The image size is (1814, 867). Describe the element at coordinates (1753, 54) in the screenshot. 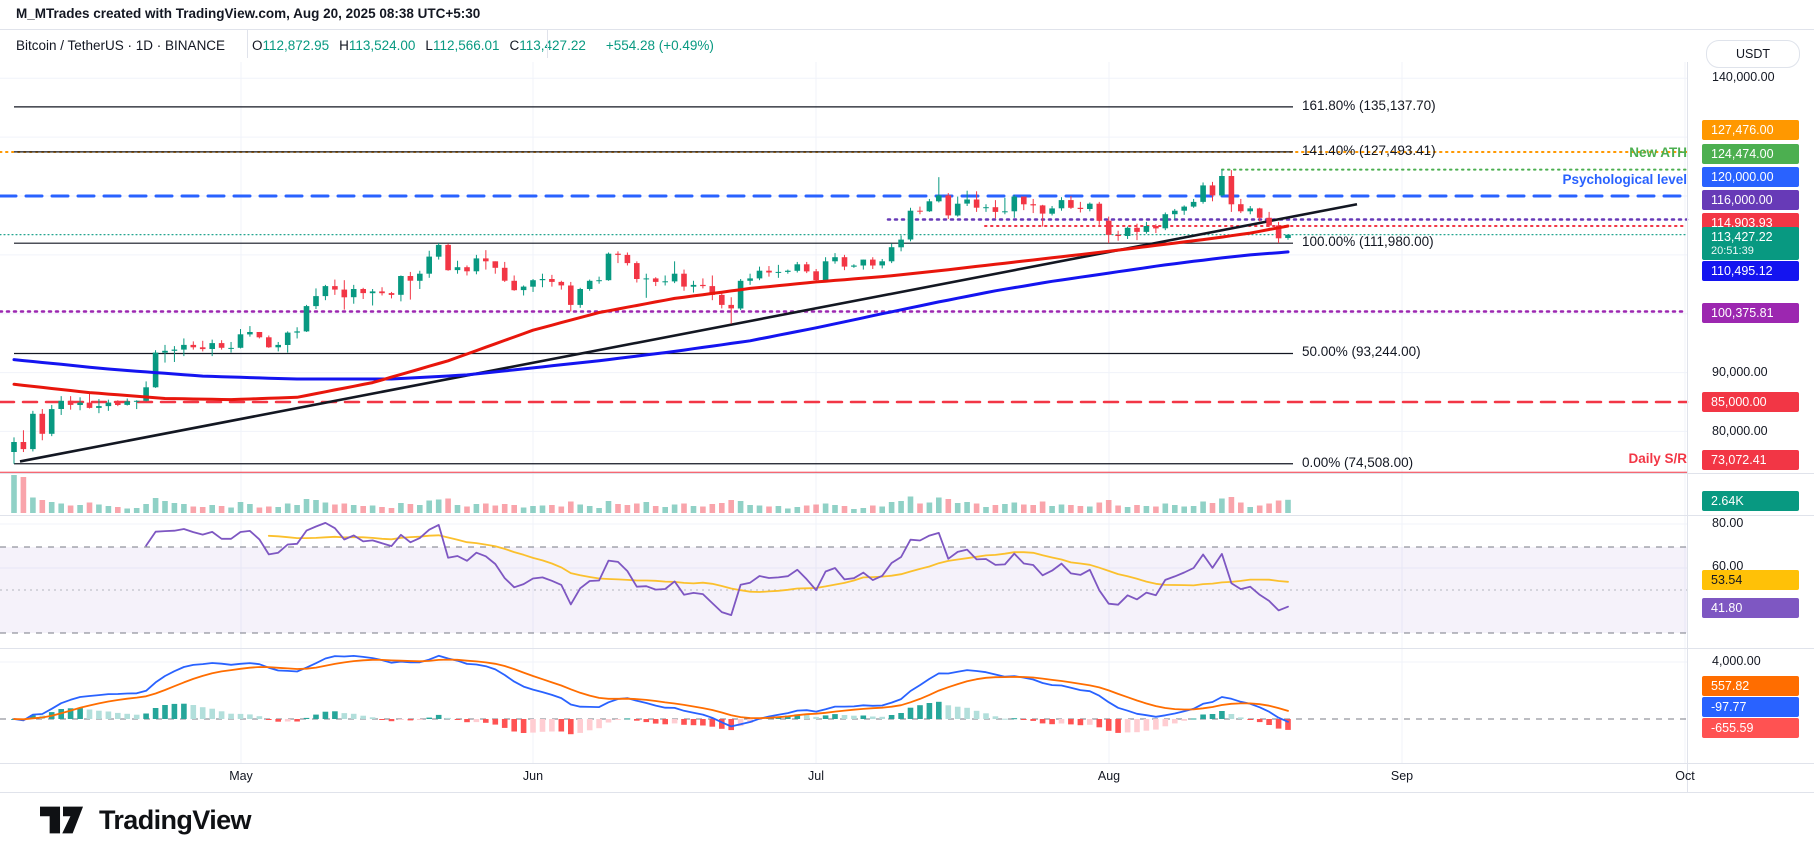

I see `currency-unit-button: USDT` at that location.